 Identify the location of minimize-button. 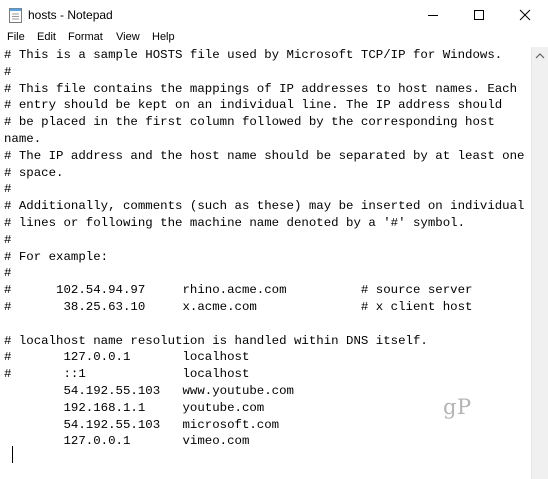
(433, 15).